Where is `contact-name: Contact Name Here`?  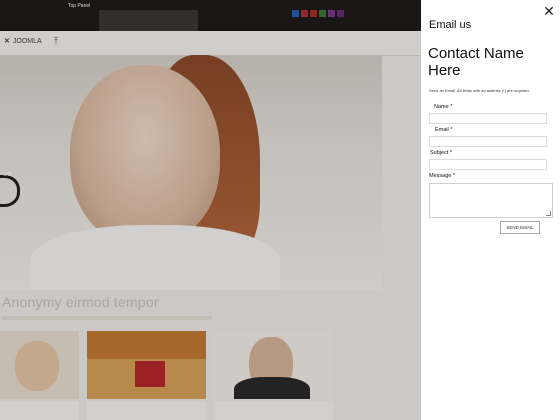
contact-name: Contact Name Here is located at coordinates (476, 62).